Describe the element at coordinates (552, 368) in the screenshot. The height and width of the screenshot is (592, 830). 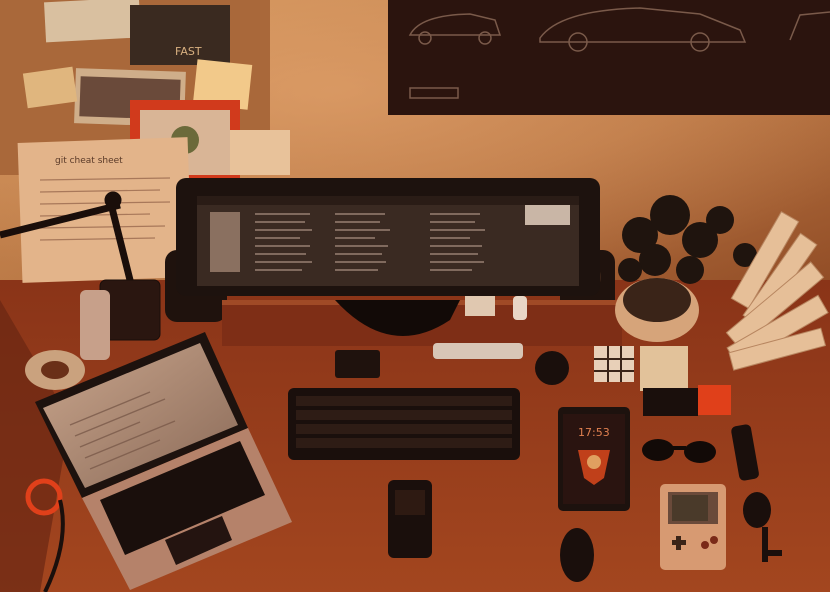
I see `webcam` at that location.